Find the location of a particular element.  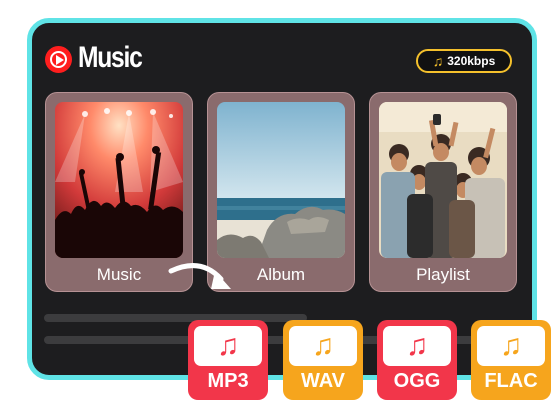

format-flac: ♫ FLAC is located at coordinates (511, 360).